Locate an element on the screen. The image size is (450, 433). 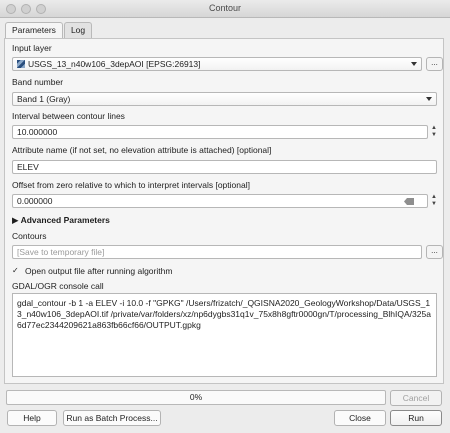
console-call-label: GDAL/OGR console call is located at coordinates (58, 286).